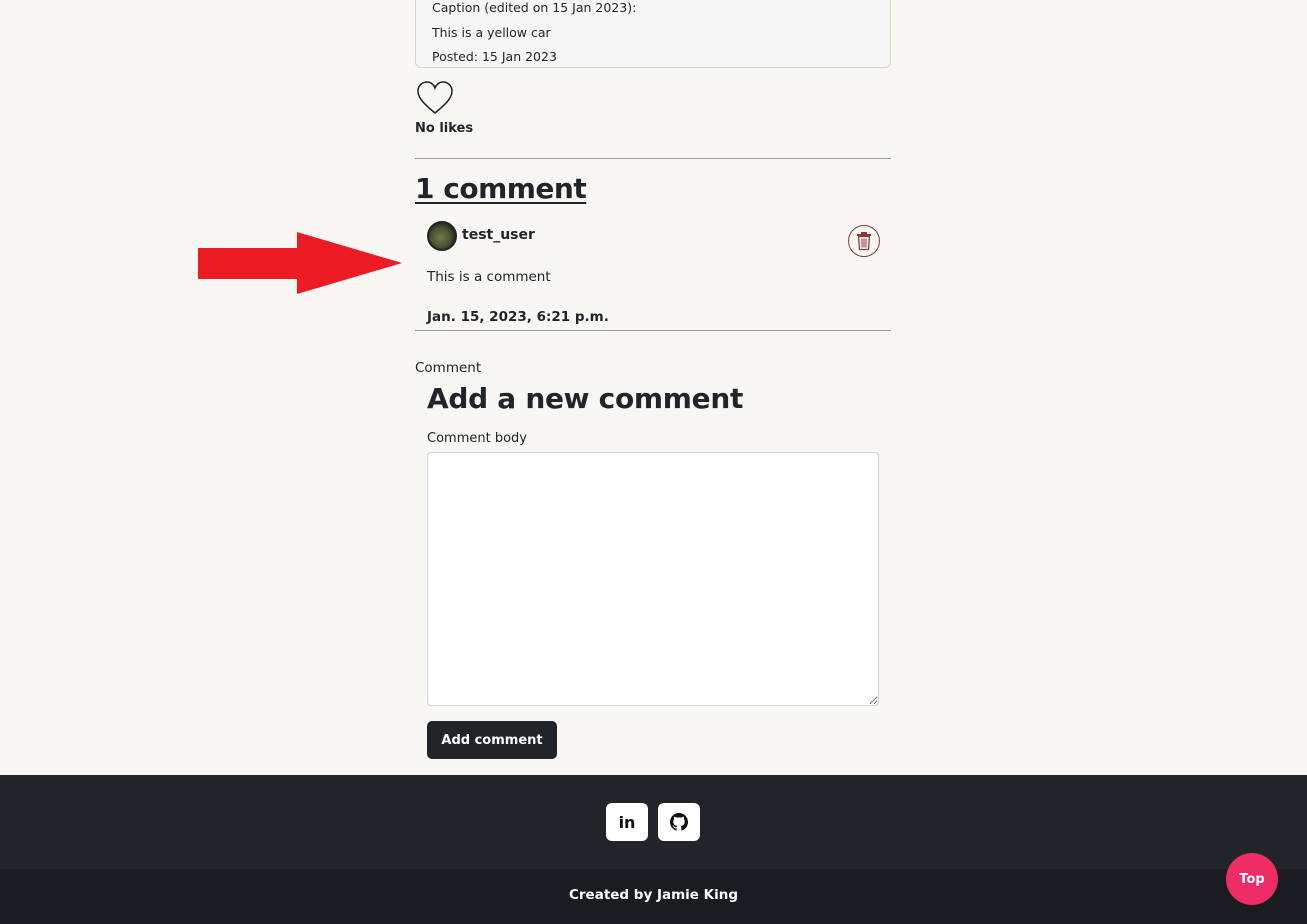 The image size is (1307, 924). I want to click on post-caption: This is a yellow car, so click(491, 32).